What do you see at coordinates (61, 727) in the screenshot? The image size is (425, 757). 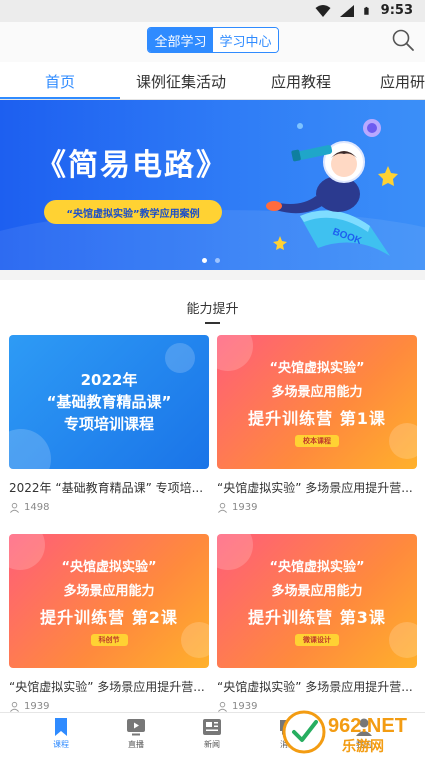 I see `bookmark-icon` at bounding box center [61, 727].